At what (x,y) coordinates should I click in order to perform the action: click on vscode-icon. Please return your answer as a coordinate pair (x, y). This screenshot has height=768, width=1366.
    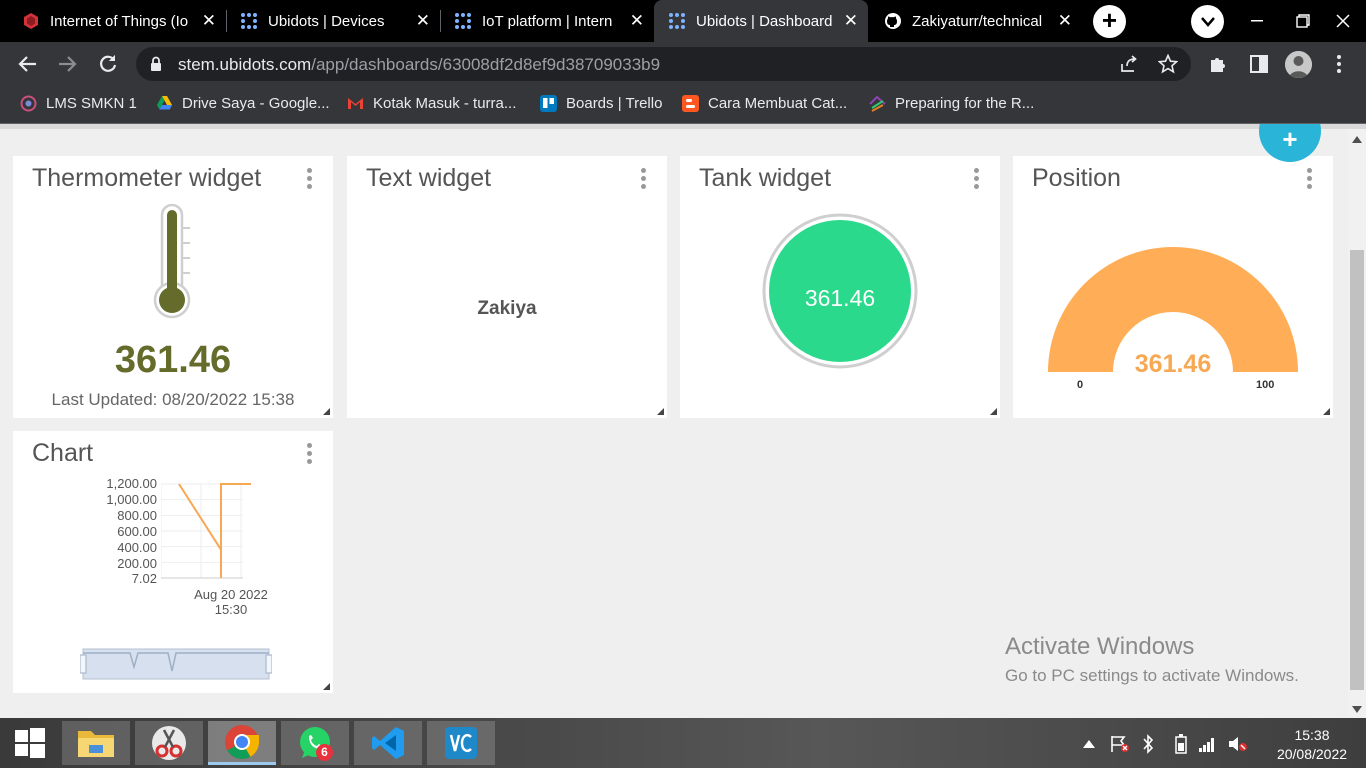
    Looking at the image, I should click on (388, 743).